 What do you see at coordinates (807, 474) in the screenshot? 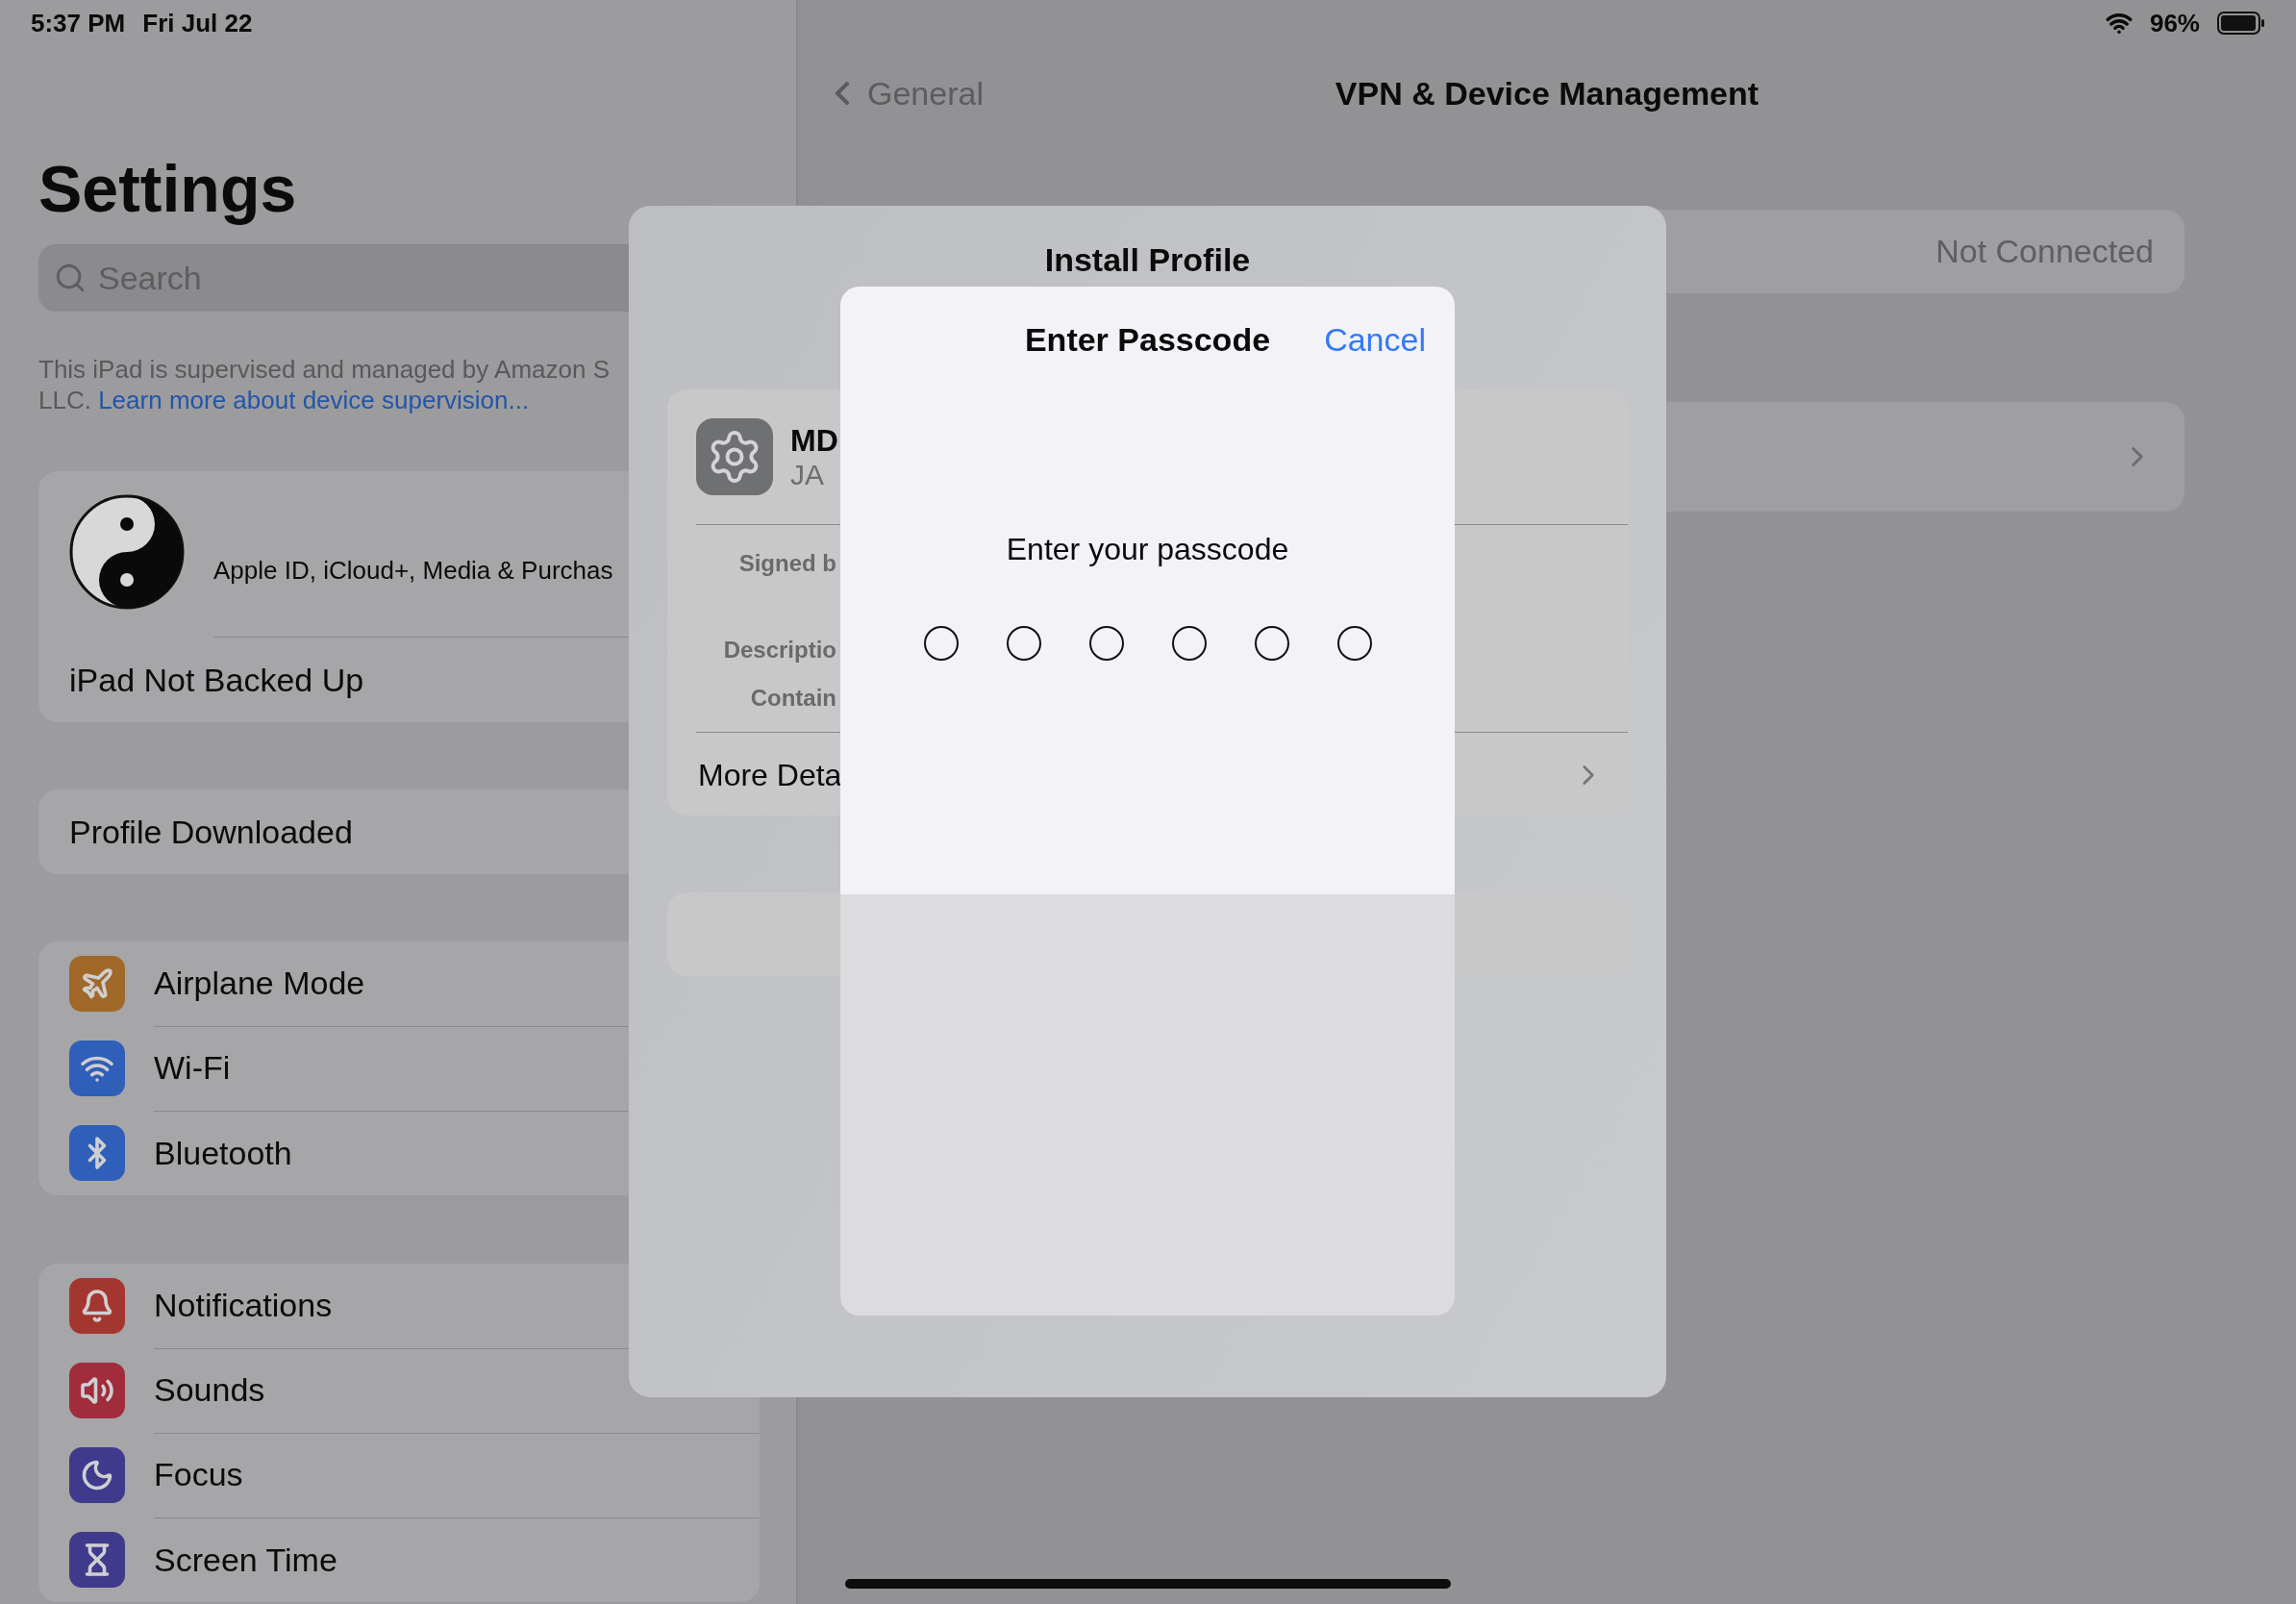
I see `profile-org: JA` at bounding box center [807, 474].